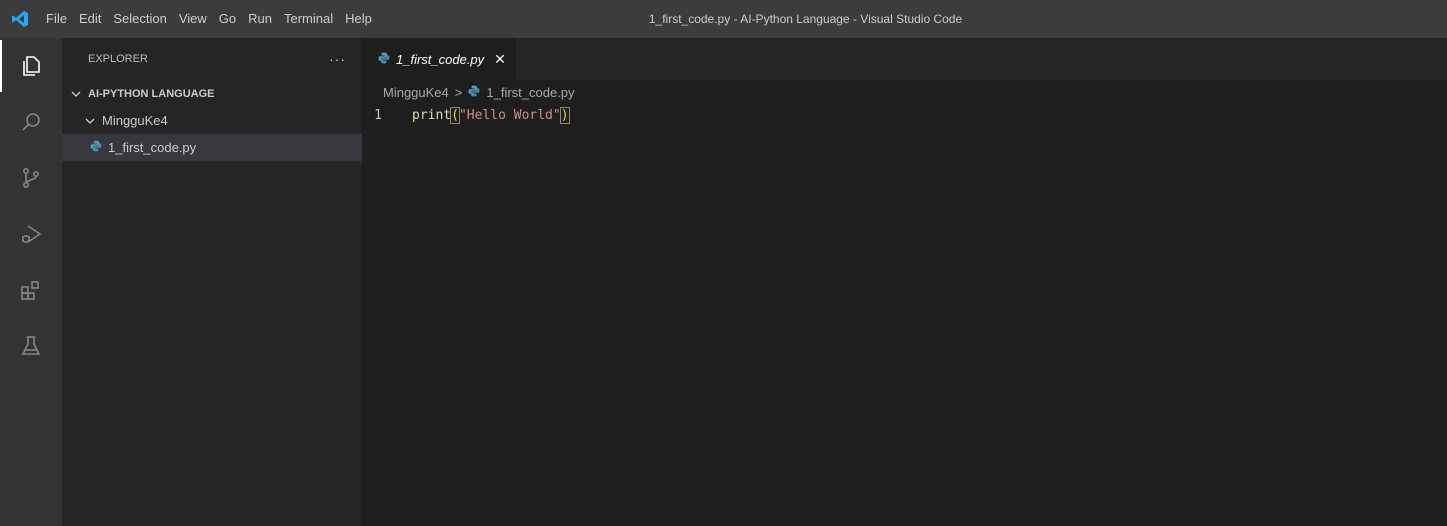 The height and width of the screenshot is (526, 1447). What do you see at coordinates (530, 92) in the screenshot?
I see `breadcrumb-file: 1_first_code.py` at bounding box center [530, 92].